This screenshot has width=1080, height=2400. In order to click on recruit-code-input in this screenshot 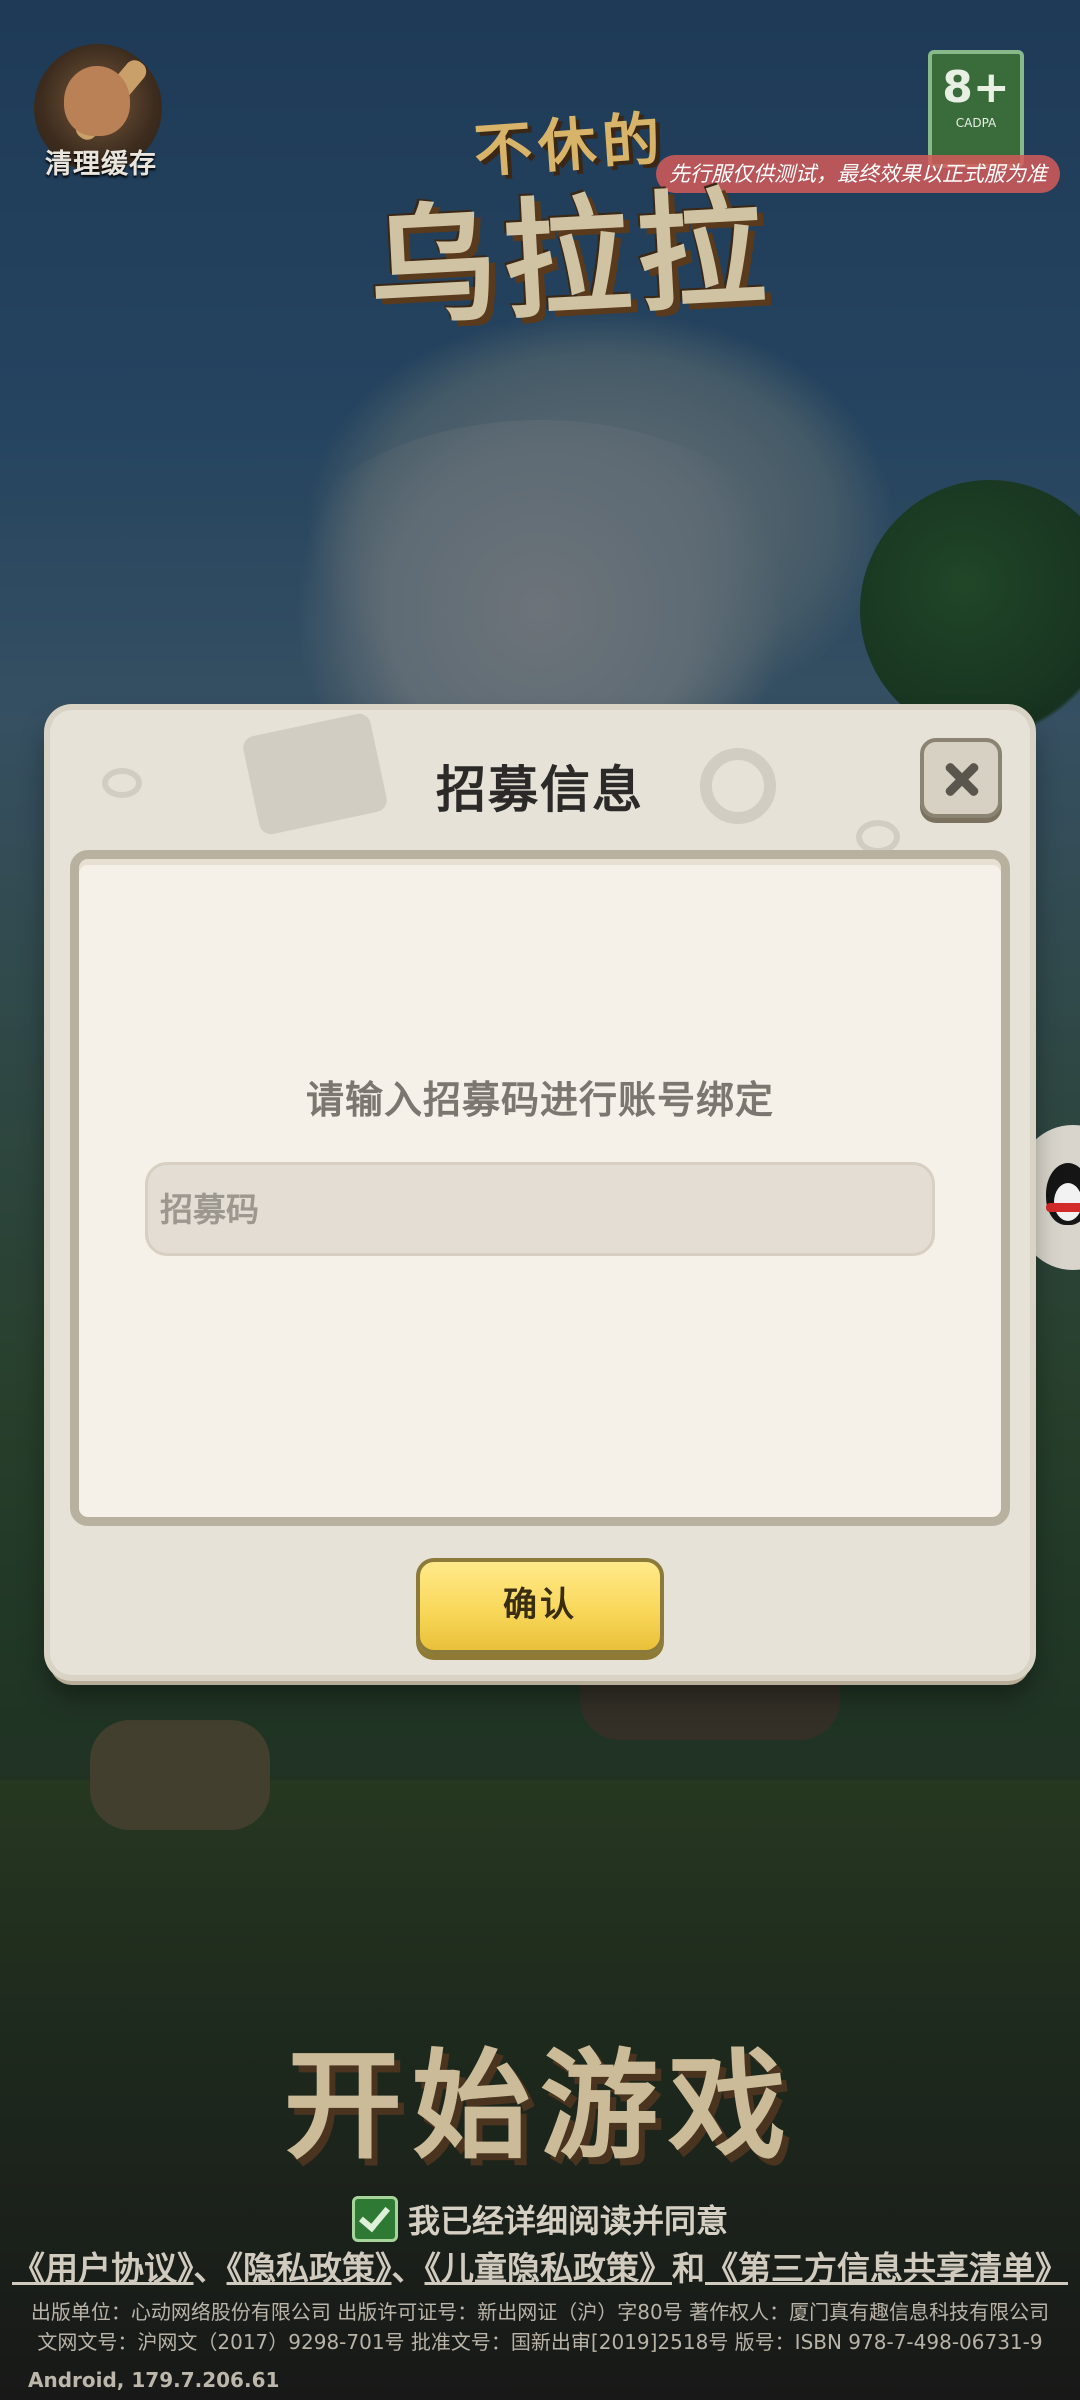, I will do `click(540, 1209)`.